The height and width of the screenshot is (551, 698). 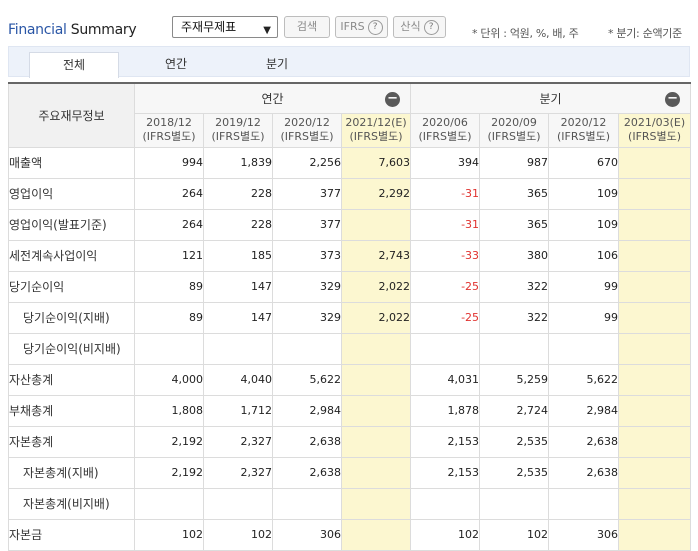 I want to click on value-cell: 264, so click(x=169, y=193).